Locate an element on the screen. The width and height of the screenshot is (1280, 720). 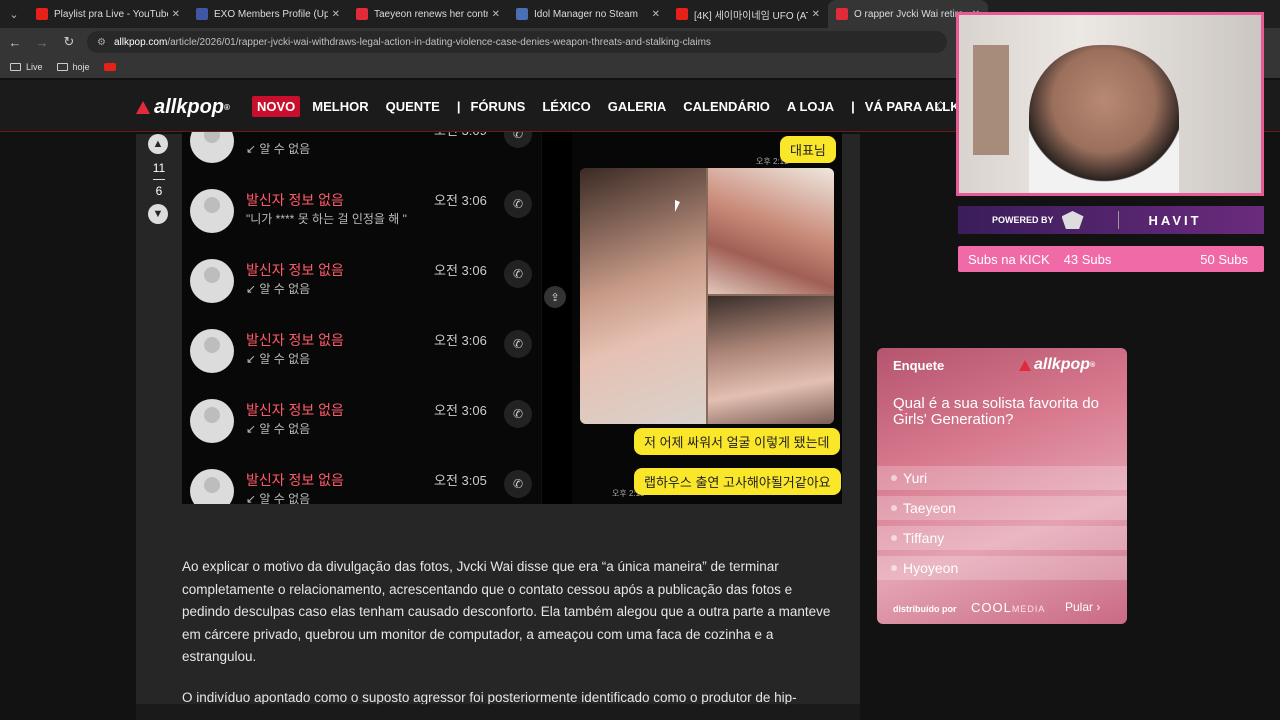
coolmedia-logo: COOLMEDIA is located at coordinates (1008, 607).